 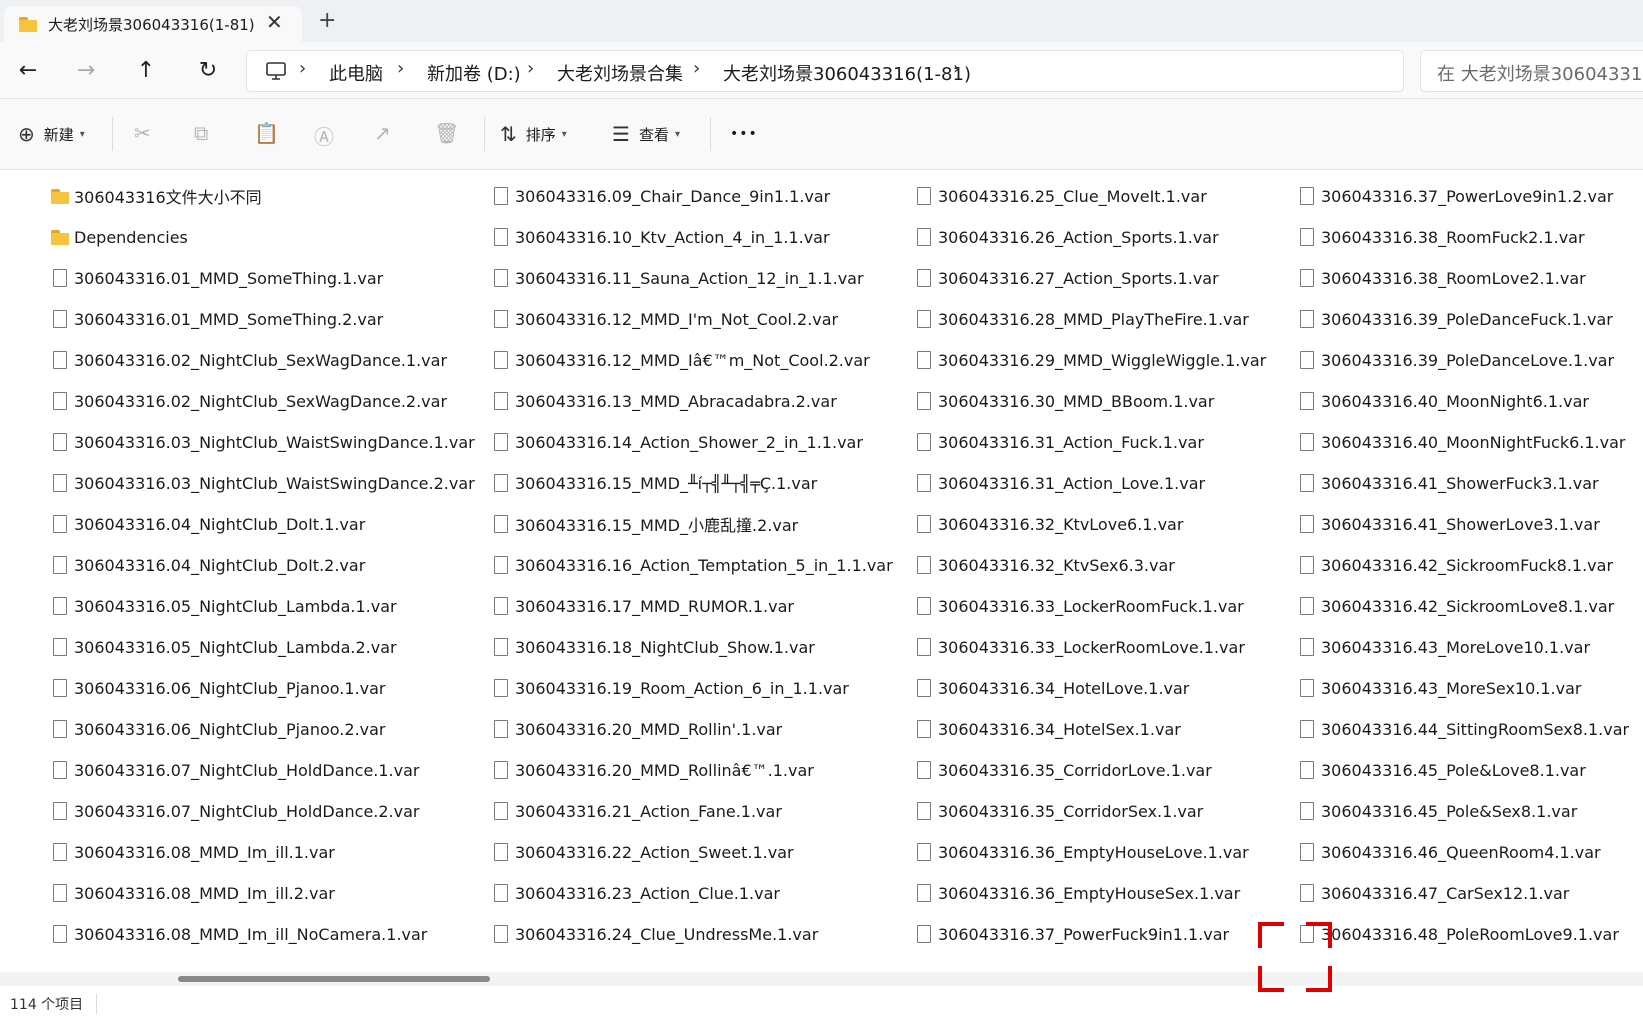 What do you see at coordinates (680, 360) in the screenshot?
I see `file-item: 306043316.12_MMD_Iâ€™m_Not_Cool.2.var` at bounding box center [680, 360].